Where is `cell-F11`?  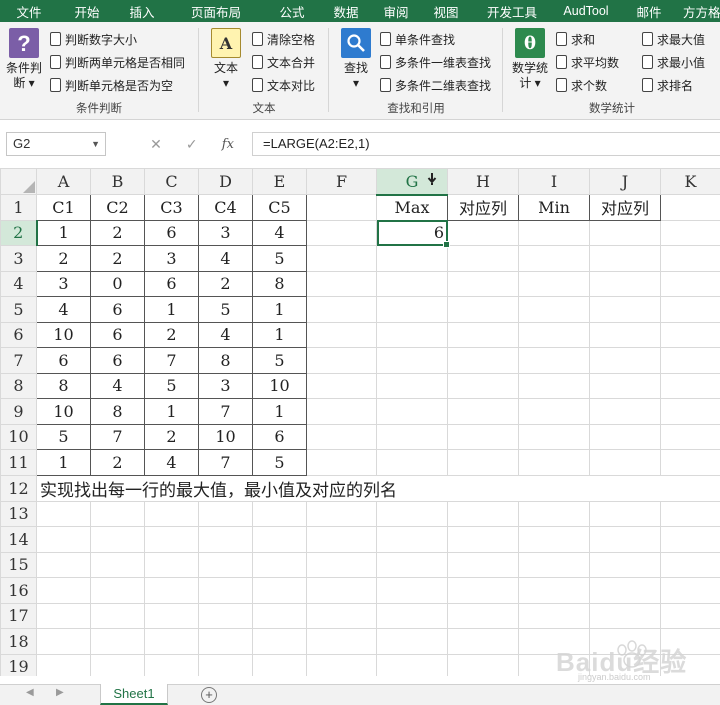 cell-F11 is located at coordinates (341, 462).